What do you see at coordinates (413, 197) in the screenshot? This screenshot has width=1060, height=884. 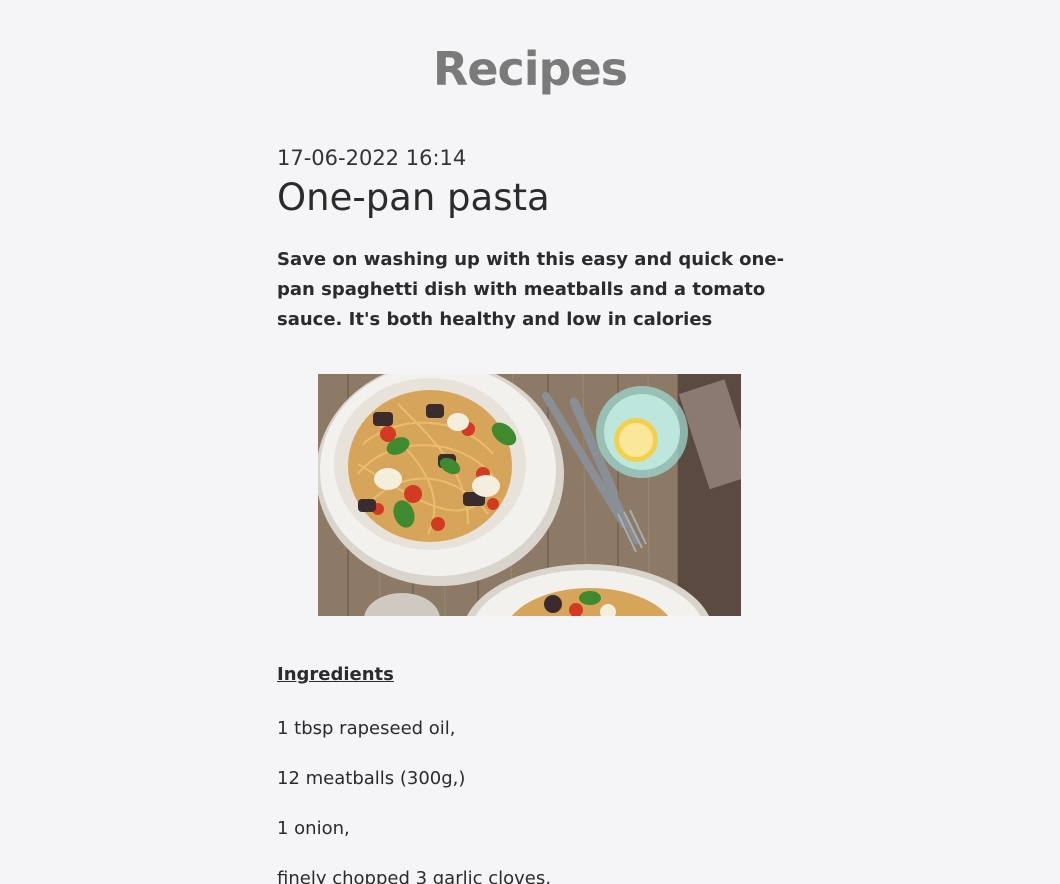 I see `post-title: One-pan pasta` at bounding box center [413, 197].